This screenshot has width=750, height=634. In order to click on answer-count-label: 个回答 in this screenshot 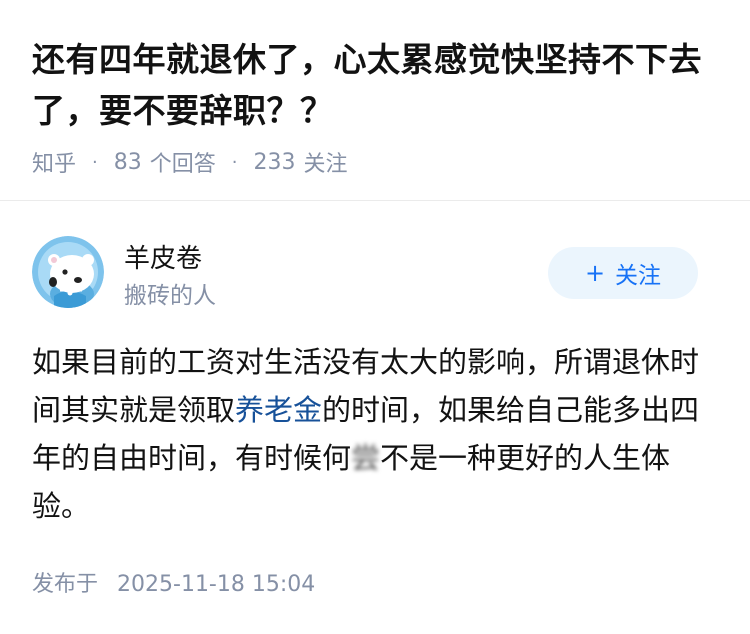, I will do `click(183, 162)`.